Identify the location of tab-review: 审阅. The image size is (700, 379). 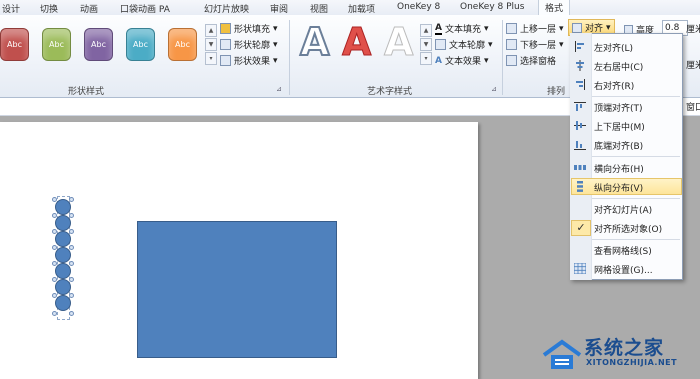
(279, 8).